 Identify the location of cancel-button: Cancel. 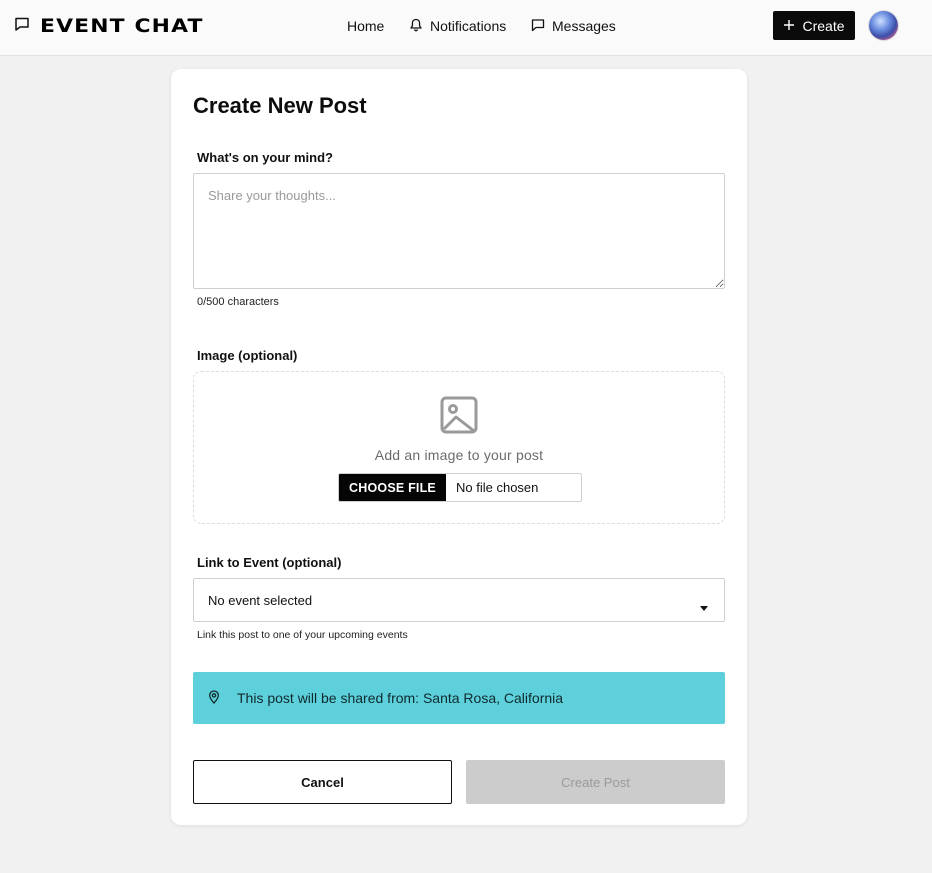
(322, 782).